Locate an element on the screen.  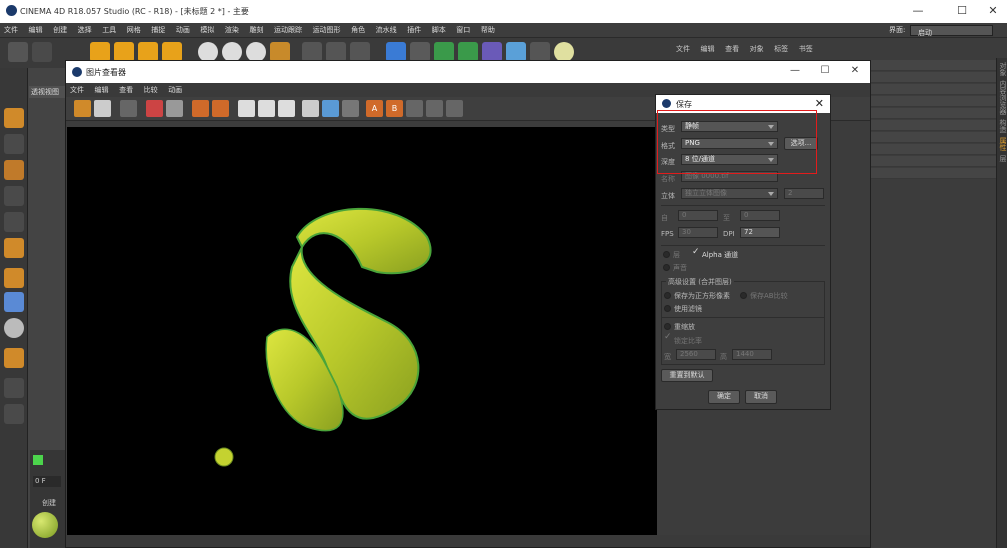
tweak-mode-icon is located at coordinates (14, 302).